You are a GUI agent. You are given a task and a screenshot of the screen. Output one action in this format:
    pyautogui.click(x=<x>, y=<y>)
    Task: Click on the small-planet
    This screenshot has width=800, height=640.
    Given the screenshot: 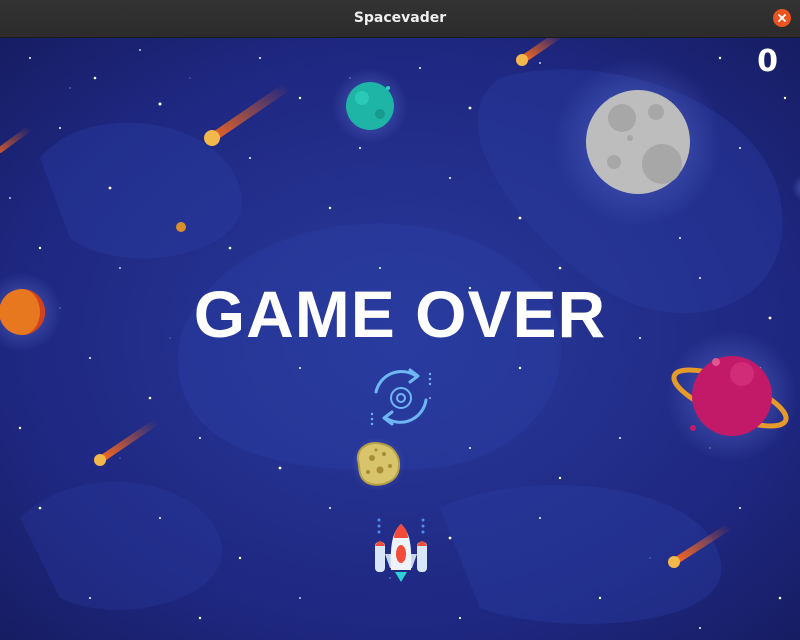 What is the action you would take?
    pyautogui.click(x=181, y=227)
    